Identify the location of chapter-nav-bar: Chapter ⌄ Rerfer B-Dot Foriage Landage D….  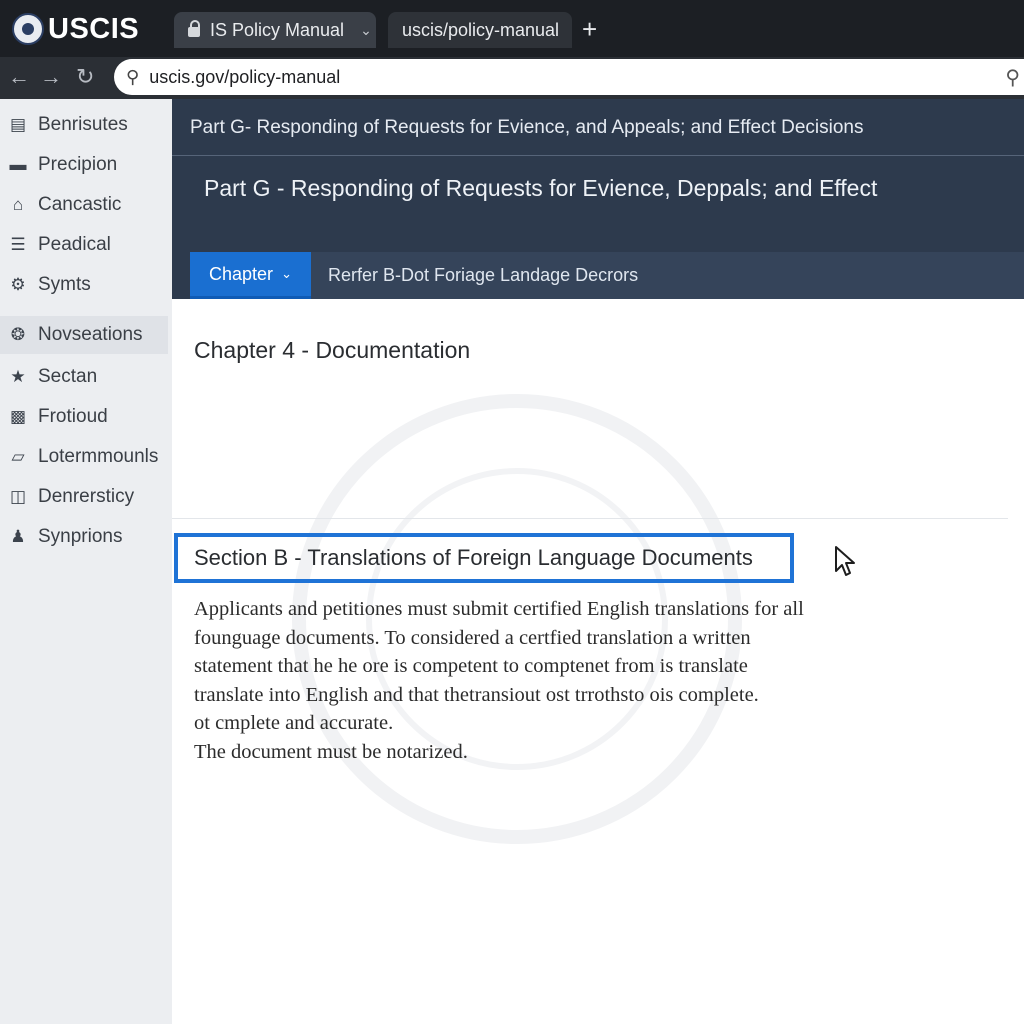
(607, 275).